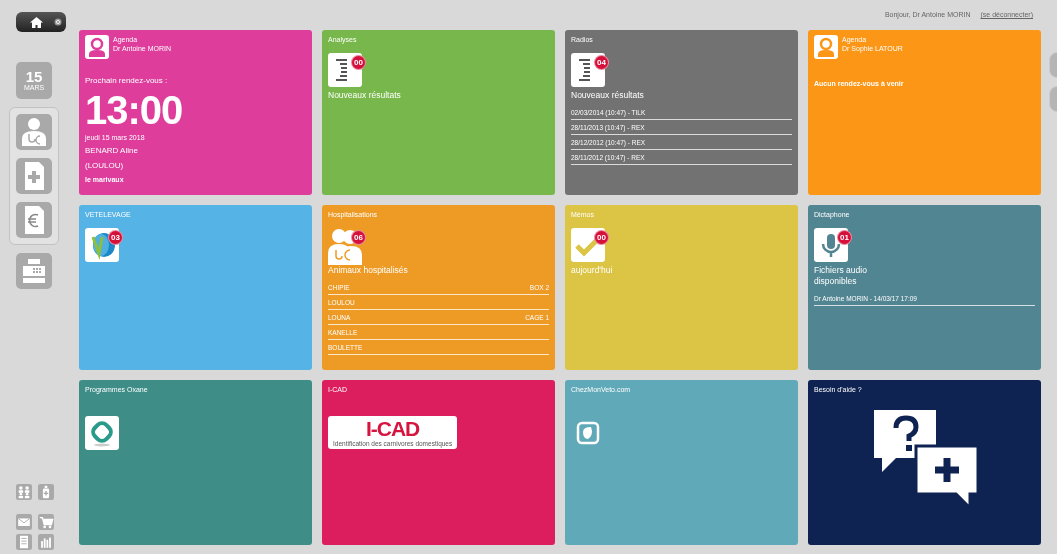 This screenshot has height=554, width=1057. I want to click on mail-icon, so click(24, 522).